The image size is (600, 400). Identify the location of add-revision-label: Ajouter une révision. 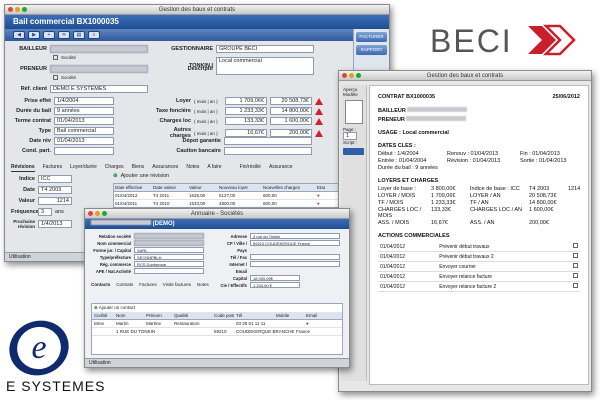
(145, 176).